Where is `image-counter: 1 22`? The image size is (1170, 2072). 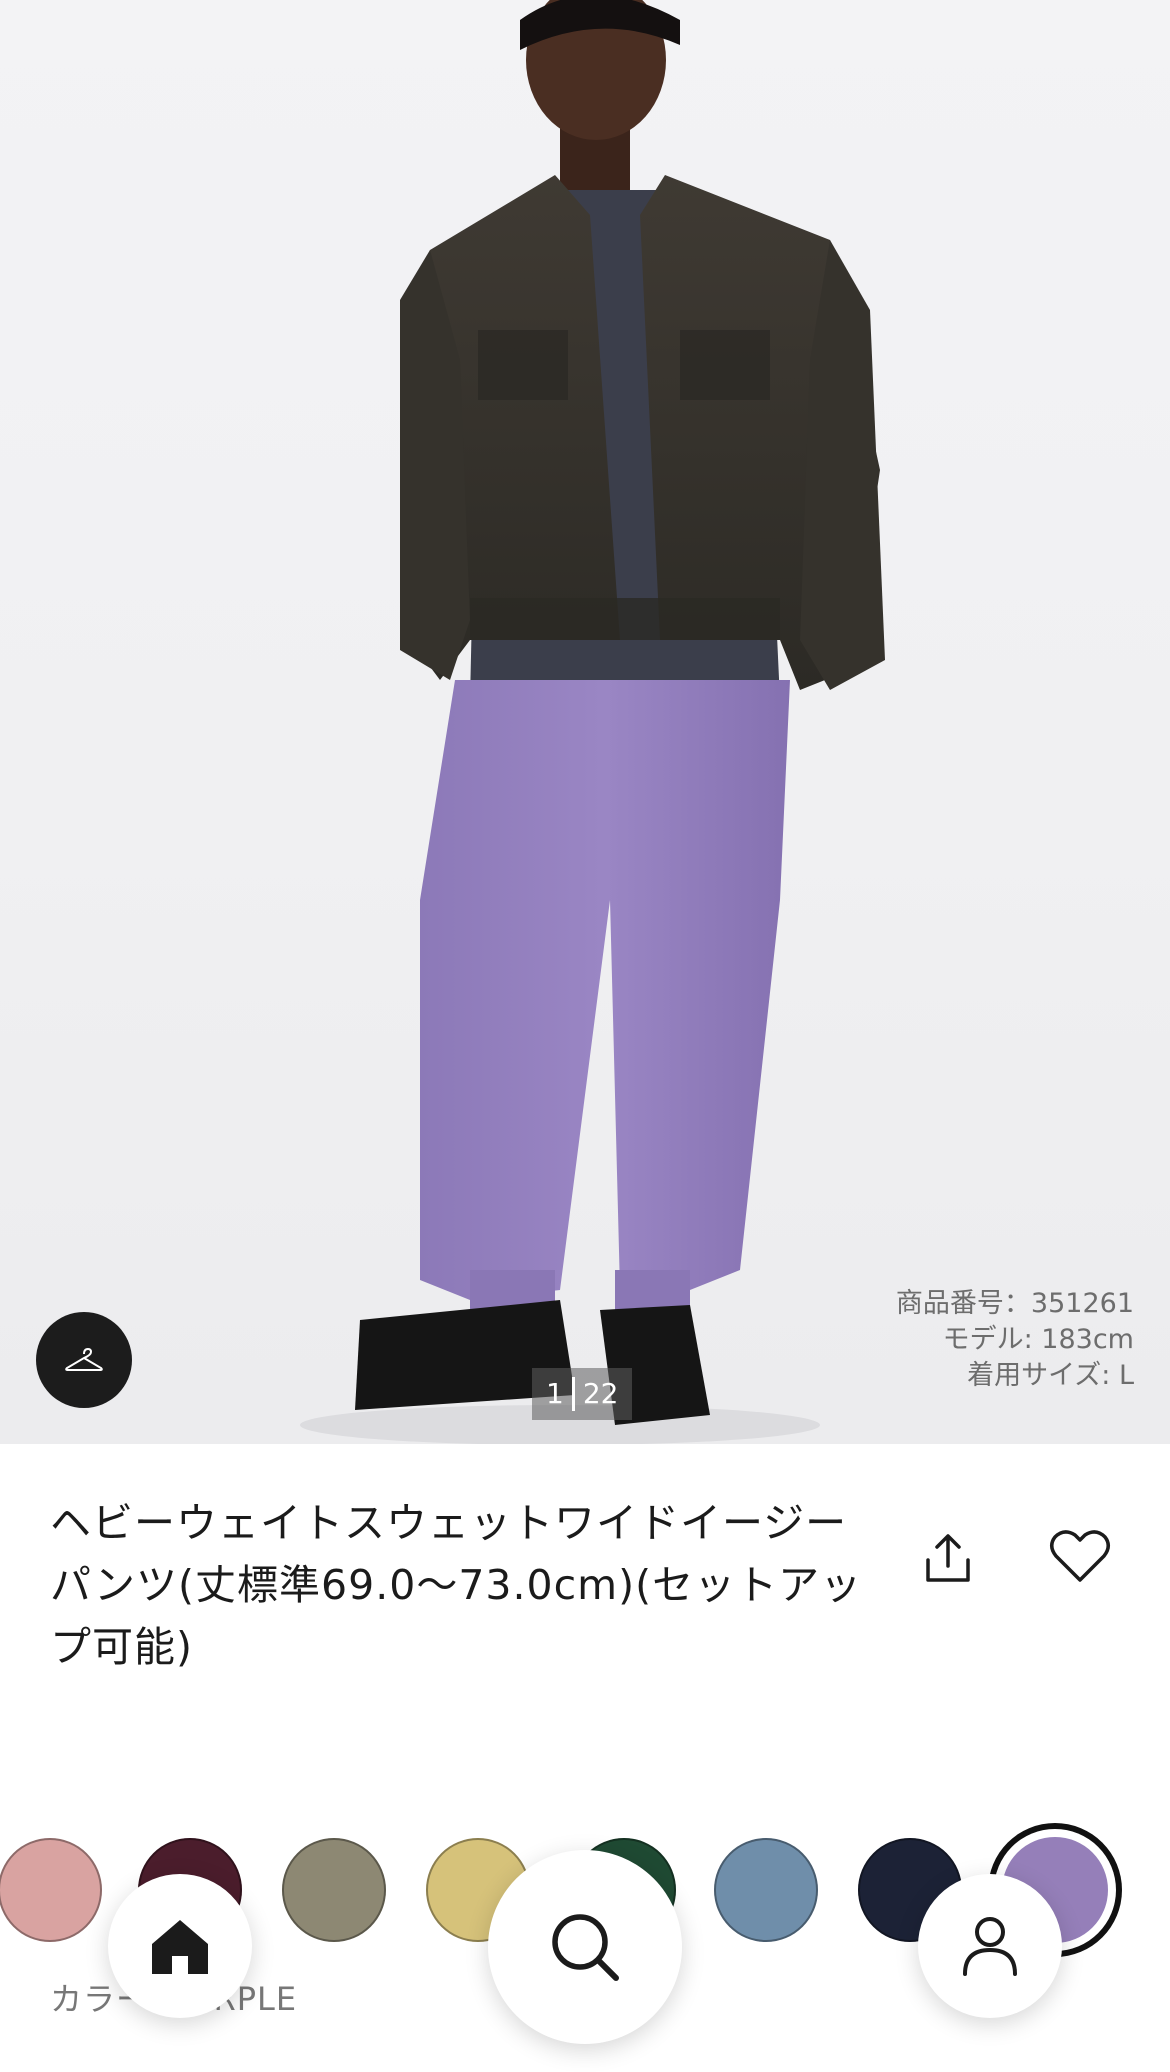 image-counter: 1 22 is located at coordinates (582, 1394).